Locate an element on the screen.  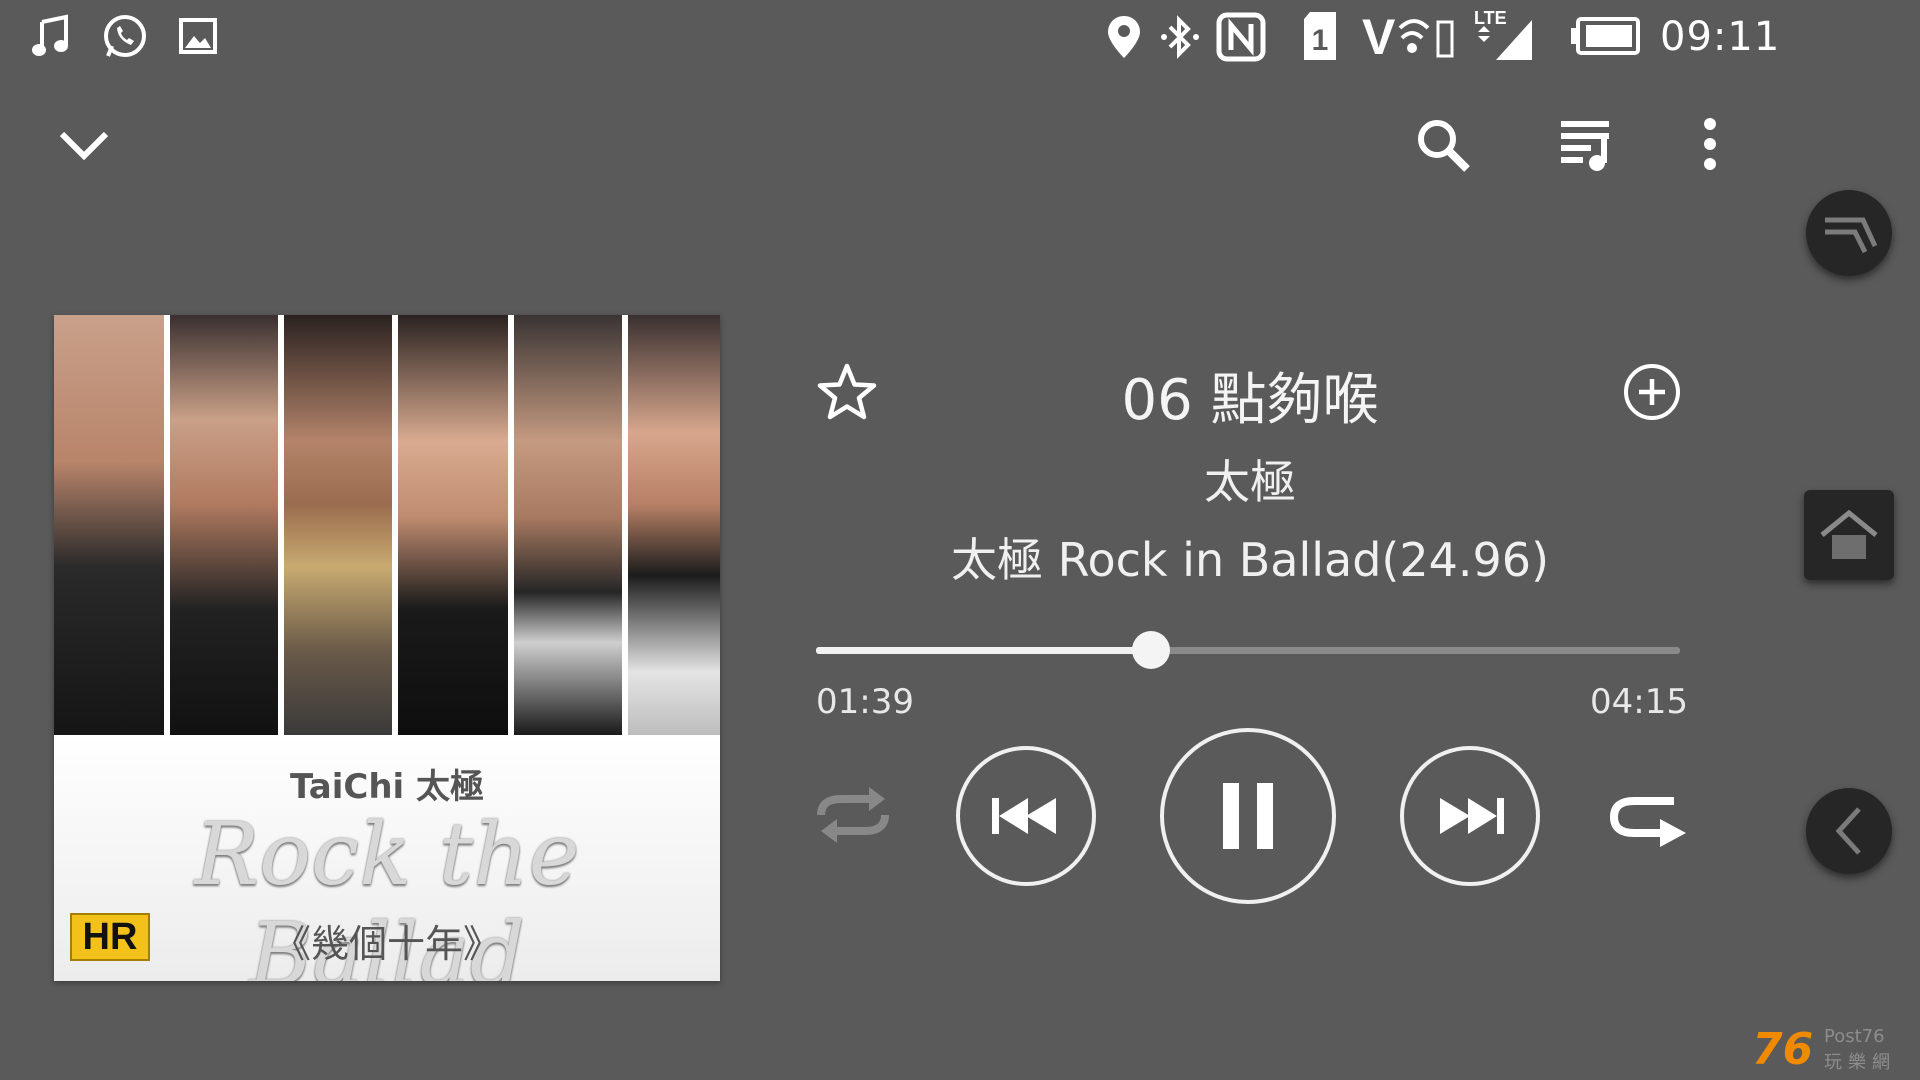
more-options-button is located at coordinates (1710, 144).